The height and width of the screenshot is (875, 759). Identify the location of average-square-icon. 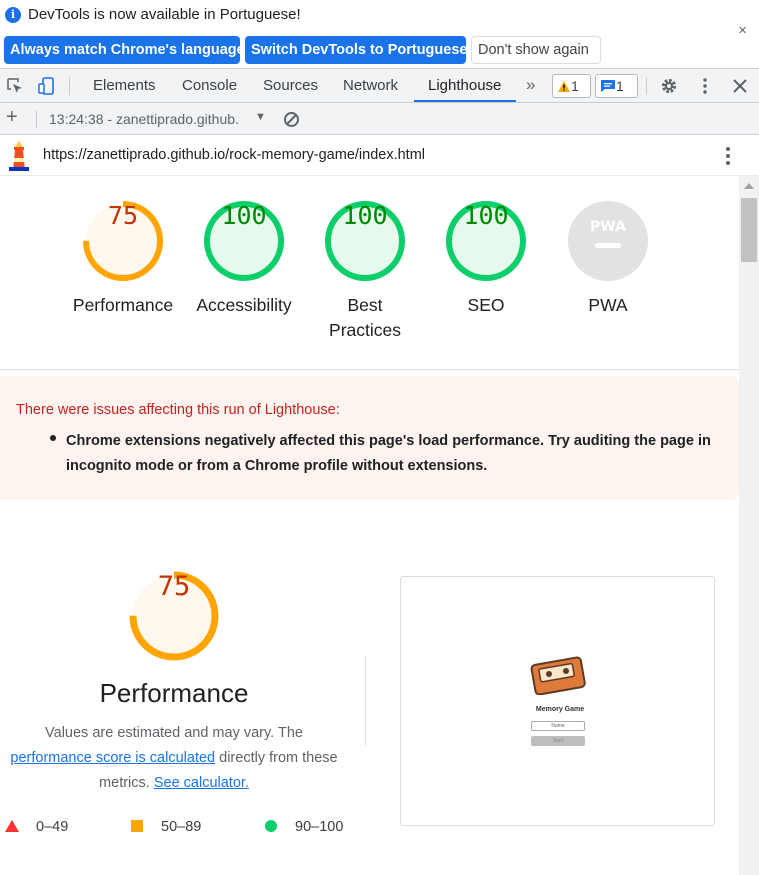
(137, 826).